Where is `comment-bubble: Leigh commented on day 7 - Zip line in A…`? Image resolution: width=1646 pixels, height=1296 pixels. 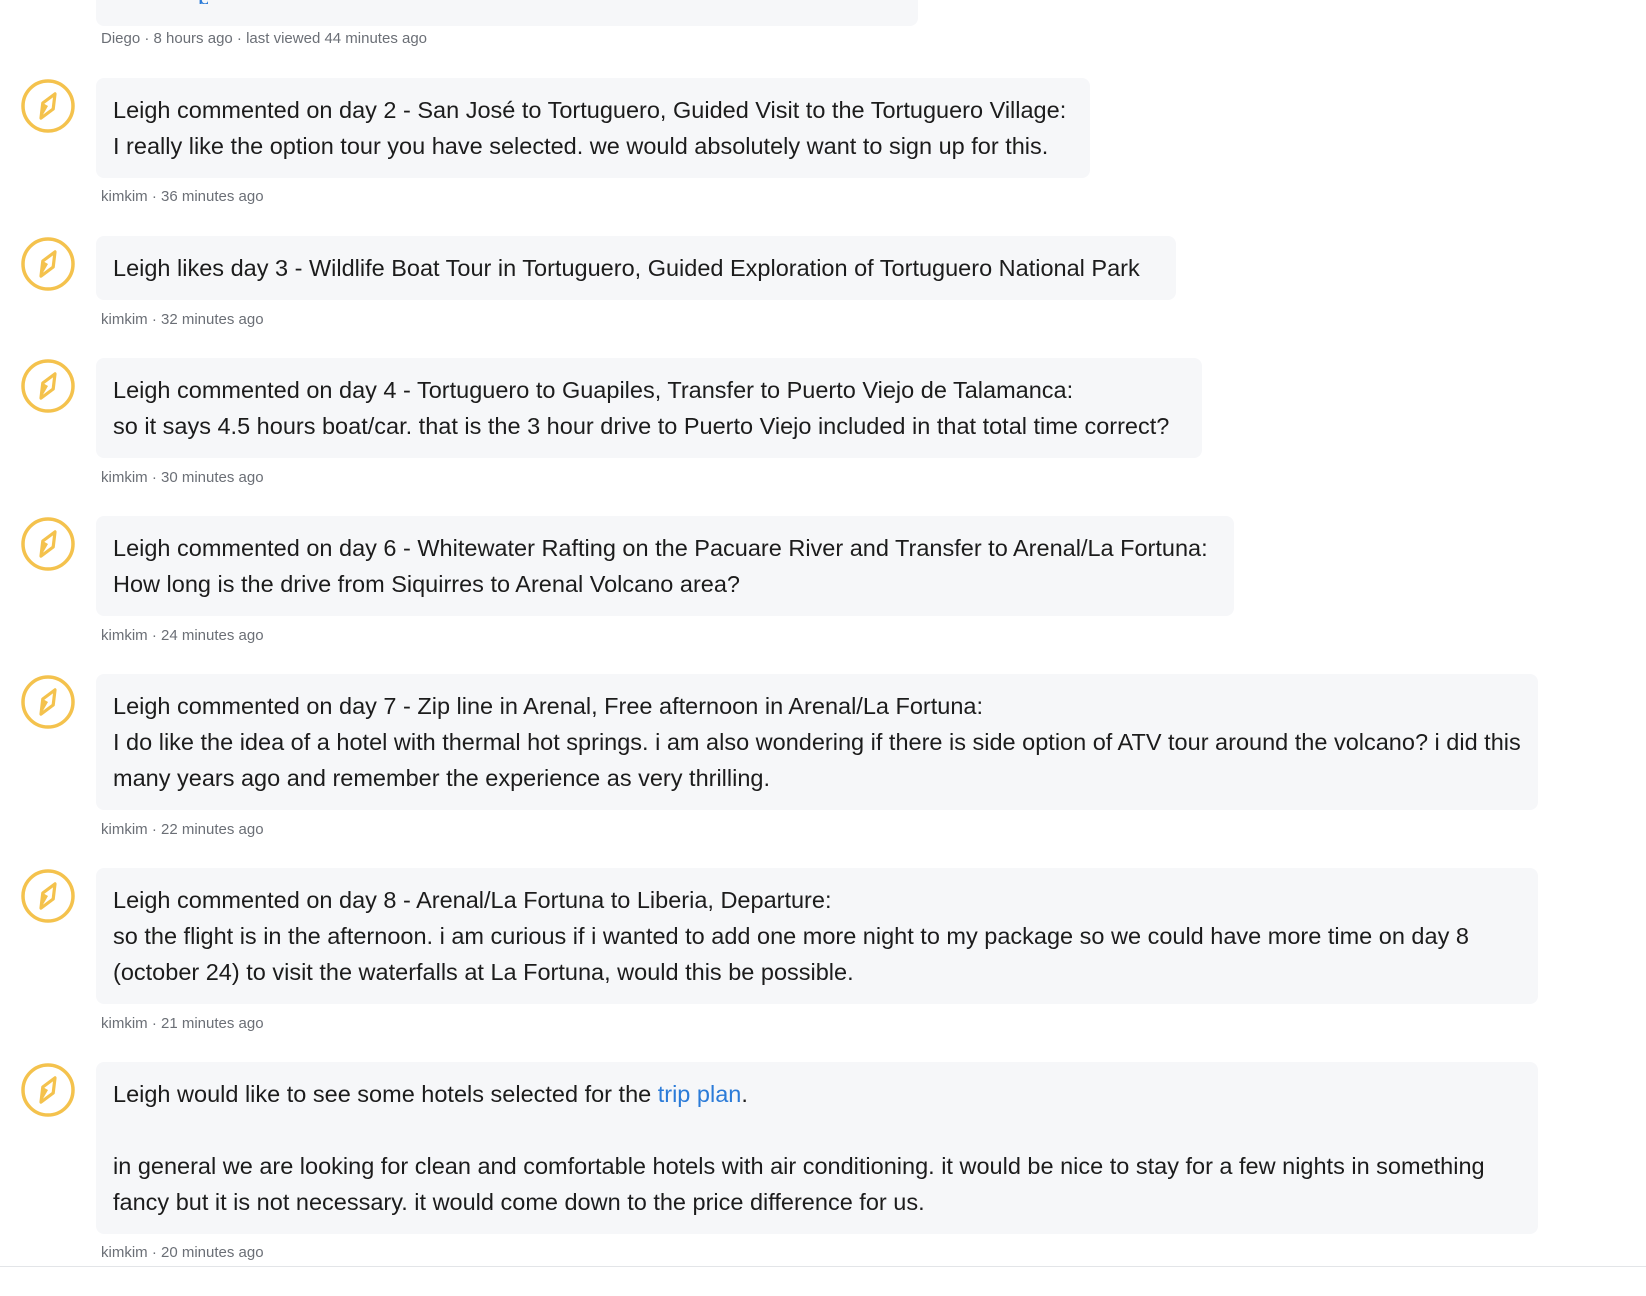 comment-bubble: Leigh commented on day 7 - Zip line in A… is located at coordinates (817, 742).